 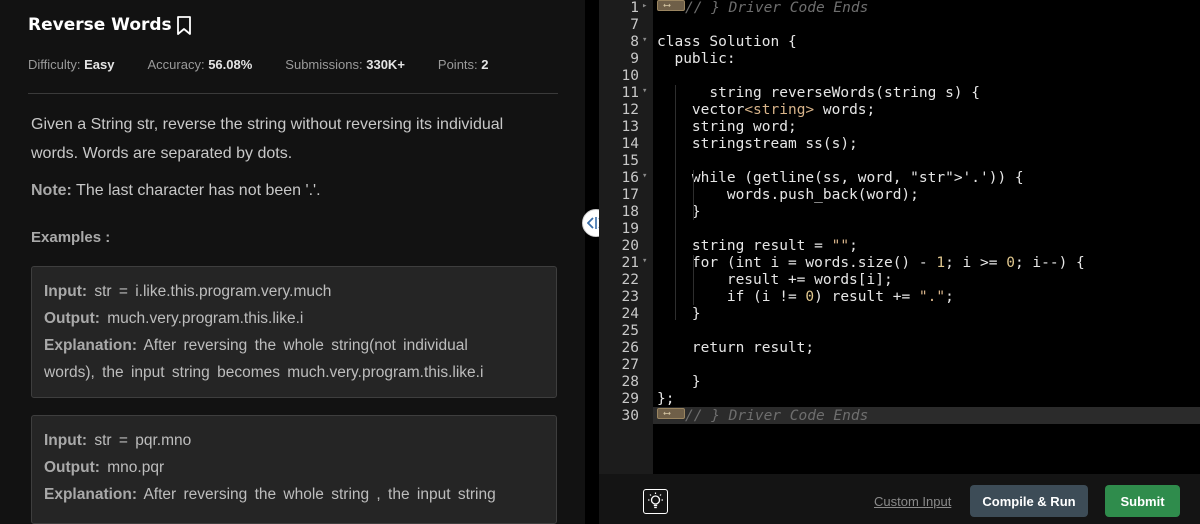 What do you see at coordinates (757, 144) in the screenshot?
I see `code-line: stringstream ss(s);` at bounding box center [757, 144].